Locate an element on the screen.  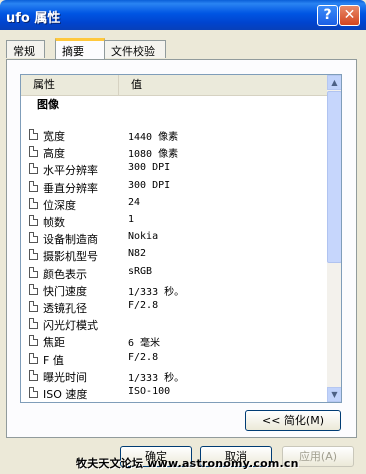
property-value: ISO-100 is located at coordinates (149, 391).